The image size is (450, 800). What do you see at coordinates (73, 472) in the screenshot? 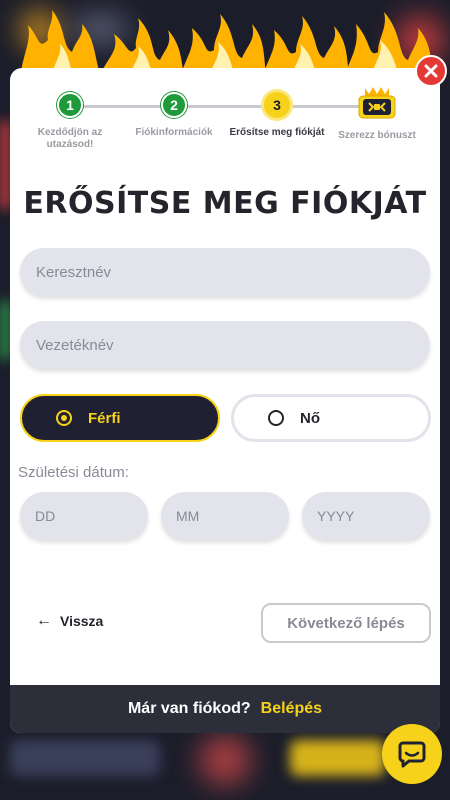
I see `dob-label: Születési dátum:` at bounding box center [73, 472].